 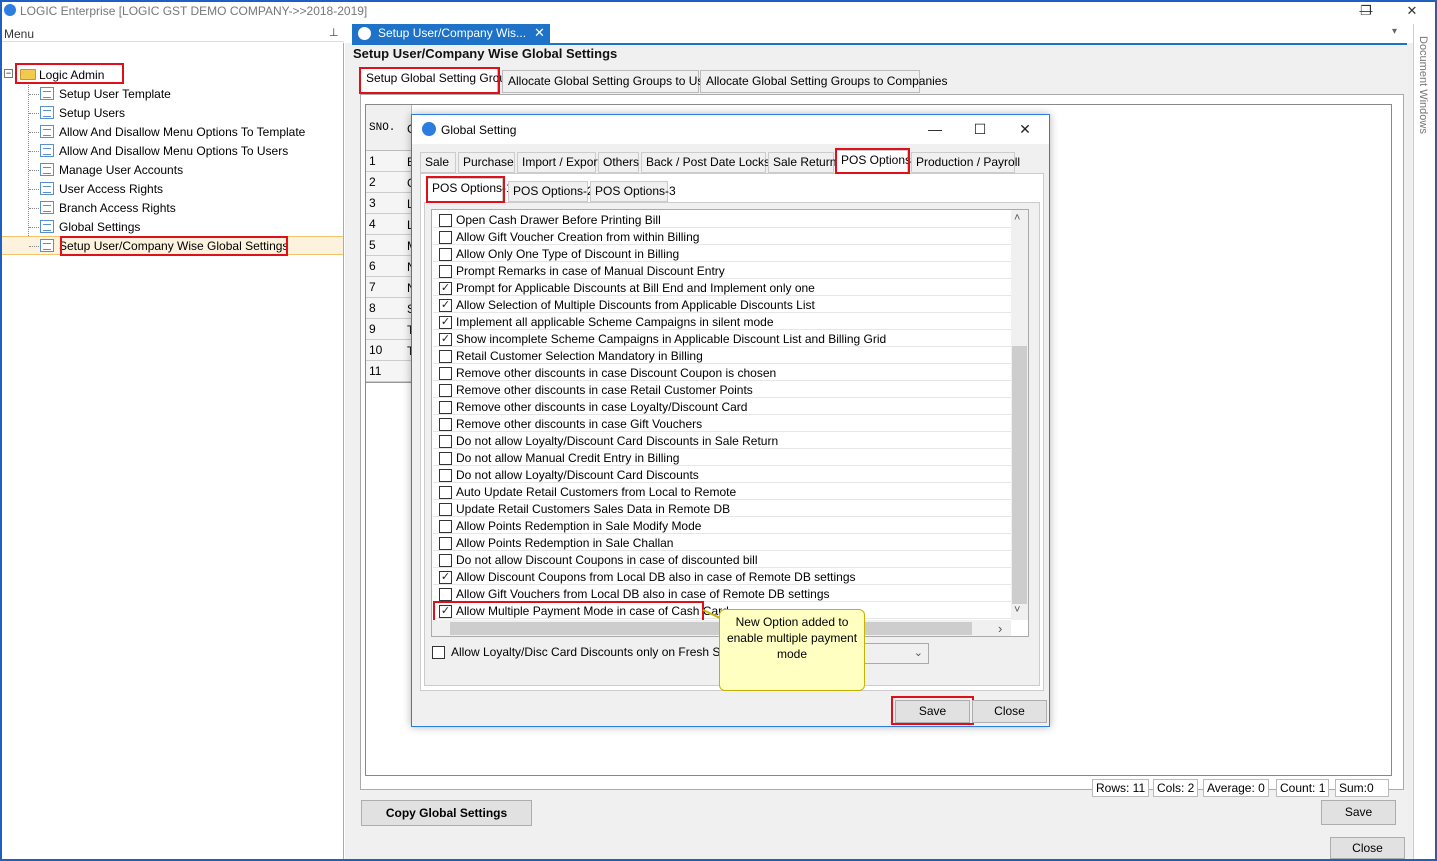 What do you see at coordinates (446, 813) in the screenshot?
I see `copy-global-settings-button: Copy Global Settings` at bounding box center [446, 813].